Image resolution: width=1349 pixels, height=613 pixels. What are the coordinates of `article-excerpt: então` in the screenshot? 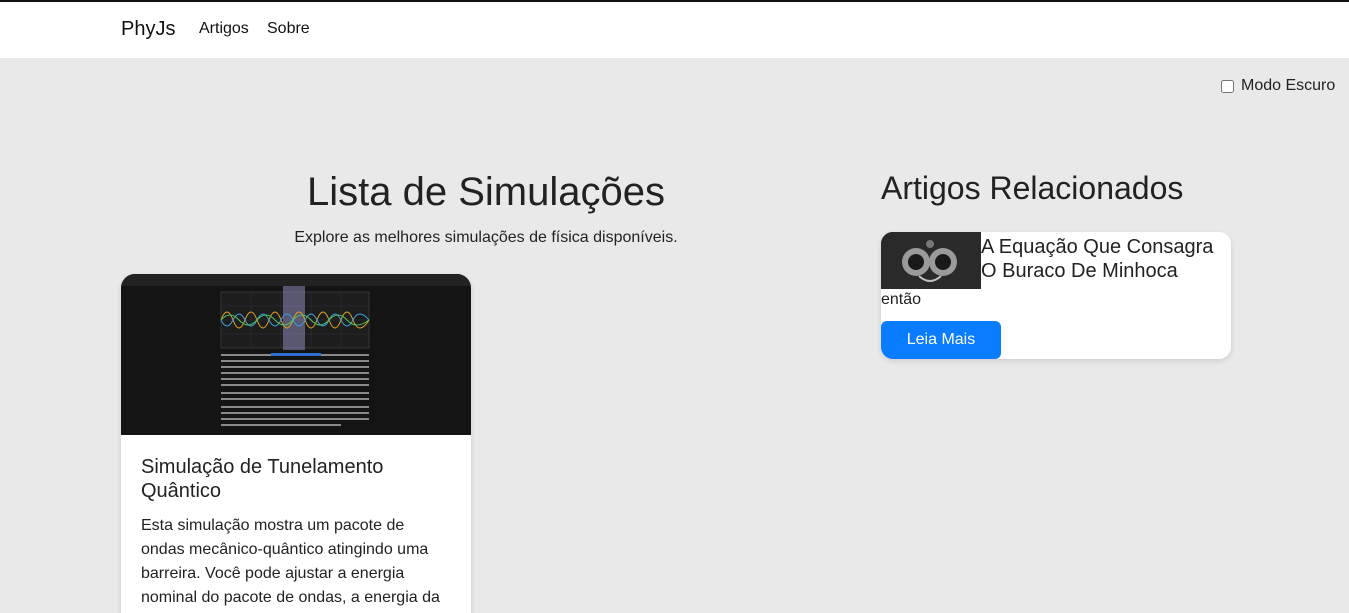 It's located at (901, 299).